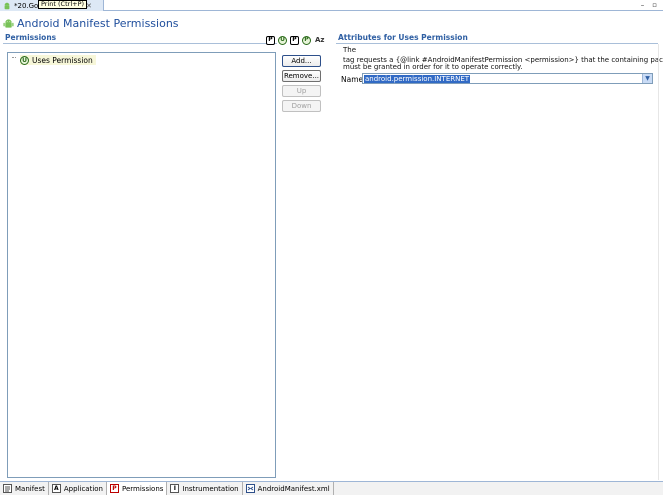  I want to click on window-controls: – ▫, so click(649, 5).